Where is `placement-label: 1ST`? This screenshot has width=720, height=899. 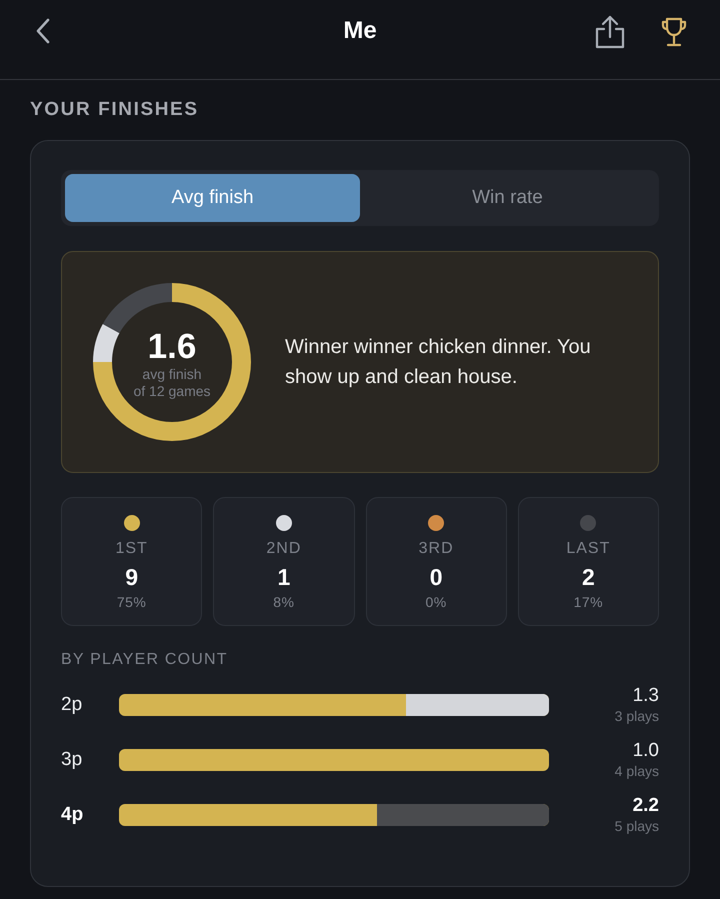 placement-label: 1ST is located at coordinates (131, 549).